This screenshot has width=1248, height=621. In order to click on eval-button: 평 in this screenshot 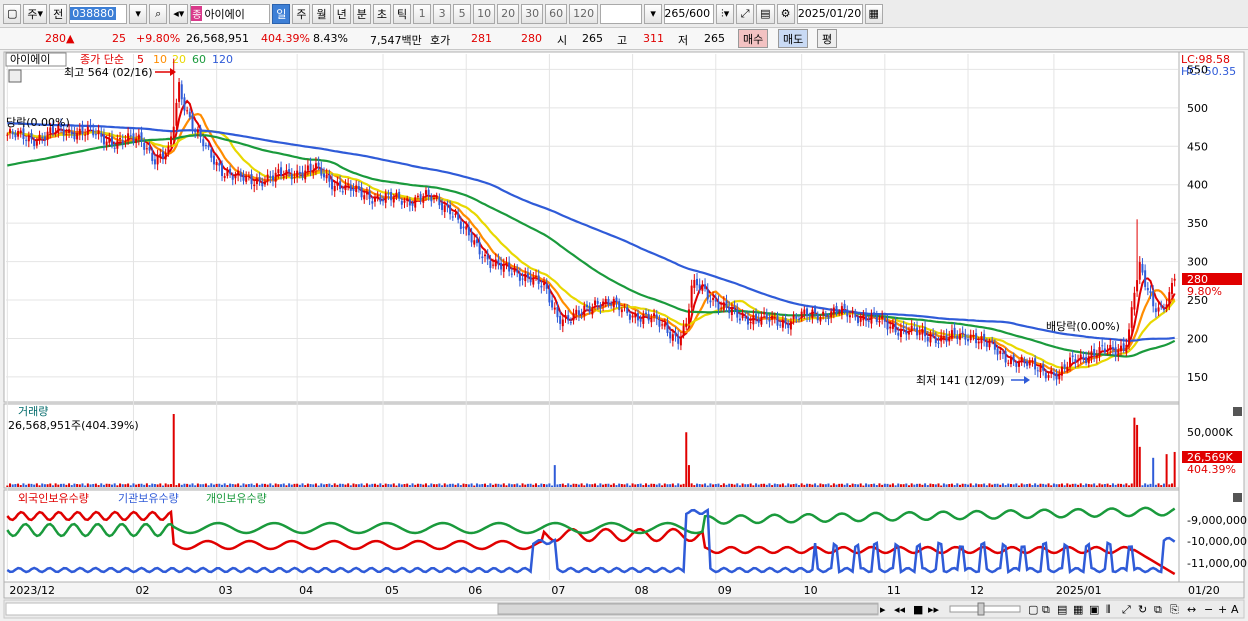, I will do `click(827, 38)`.